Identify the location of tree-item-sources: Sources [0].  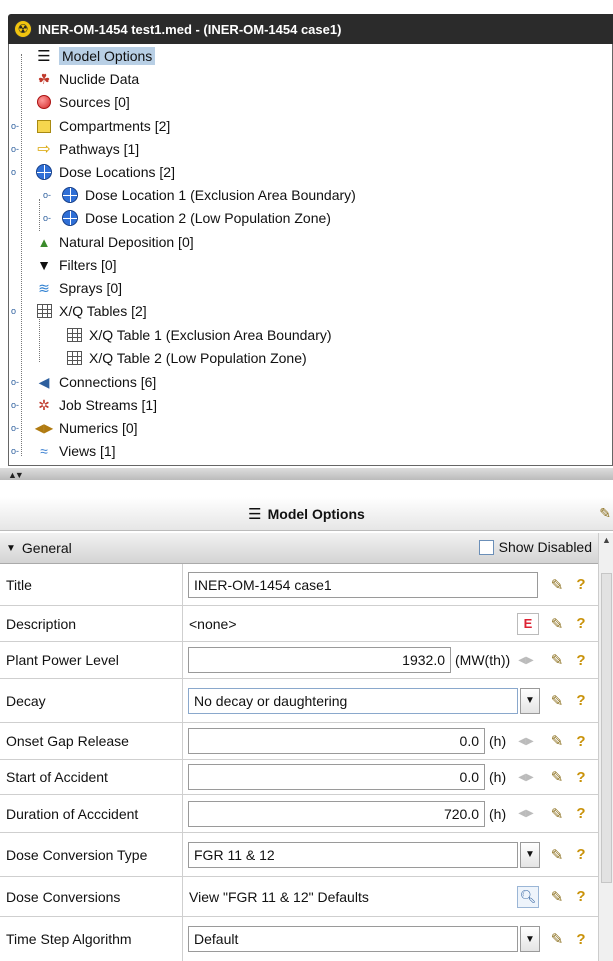
(82, 102).